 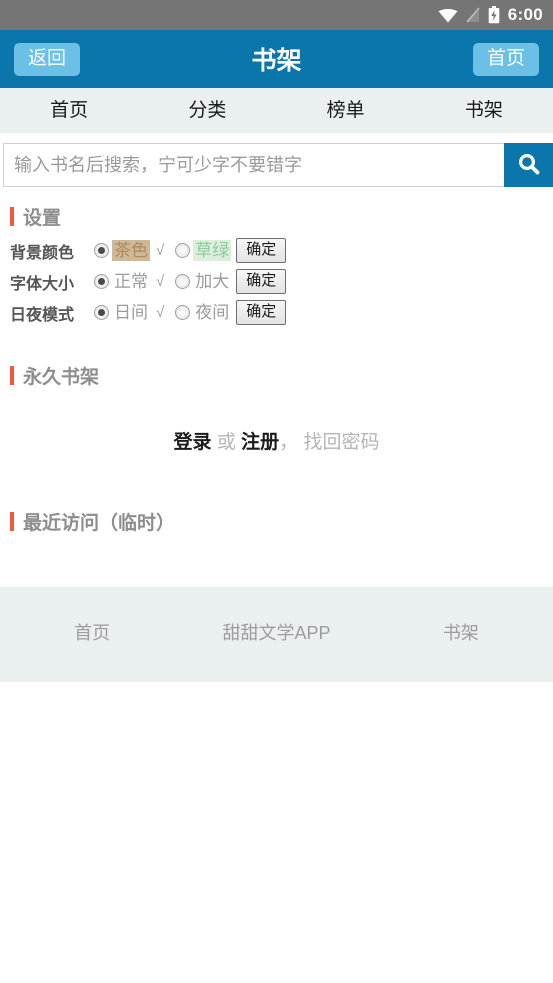 I want to click on recent-section-header: 最近访问（临时）, so click(x=276, y=521).